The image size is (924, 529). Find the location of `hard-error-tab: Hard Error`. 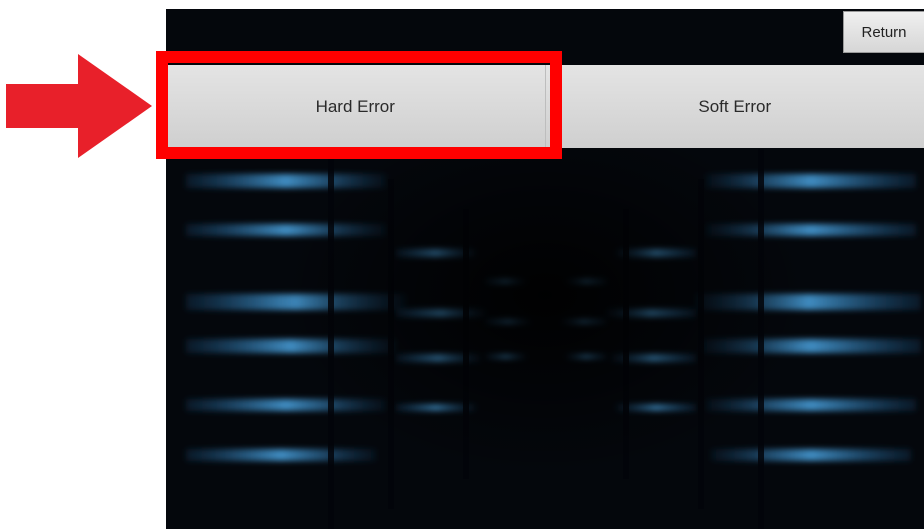

hard-error-tab: Hard Error is located at coordinates (356, 106).